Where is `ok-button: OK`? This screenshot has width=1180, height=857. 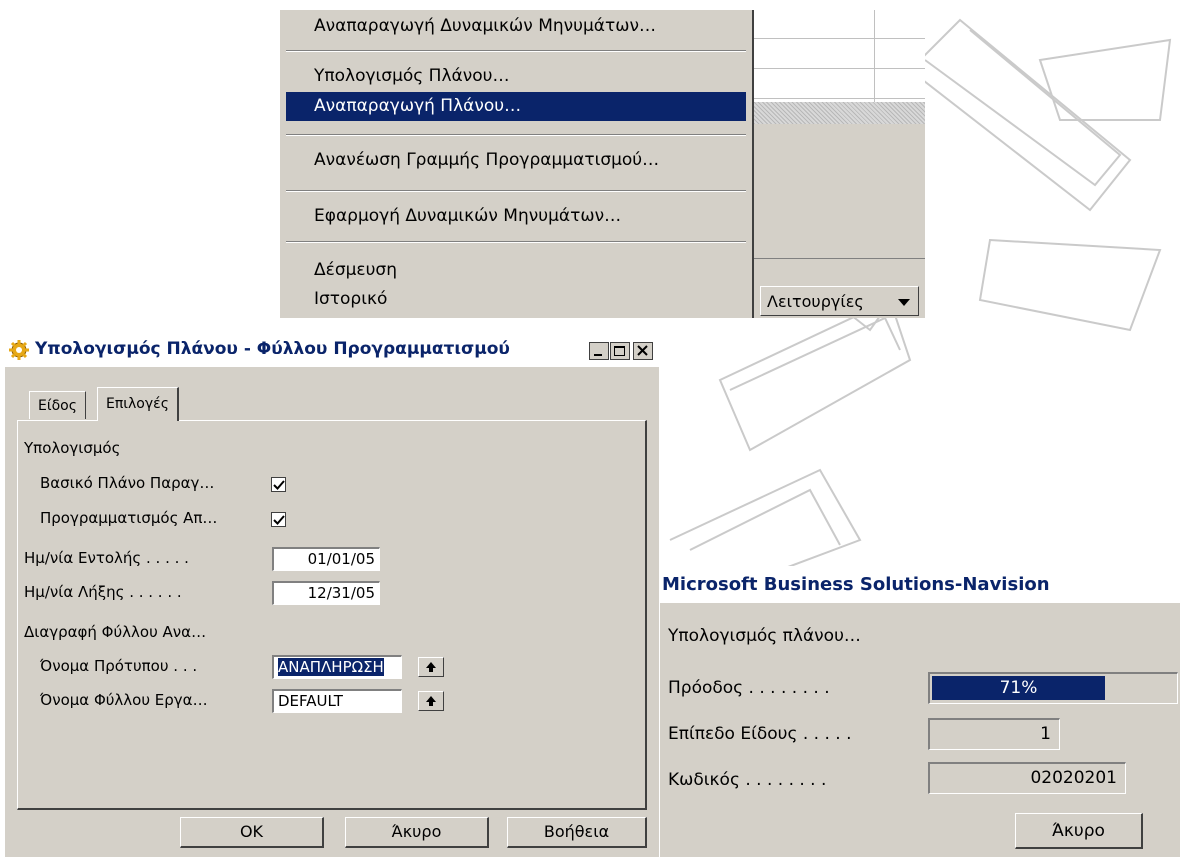
ok-button: OK is located at coordinates (252, 832).